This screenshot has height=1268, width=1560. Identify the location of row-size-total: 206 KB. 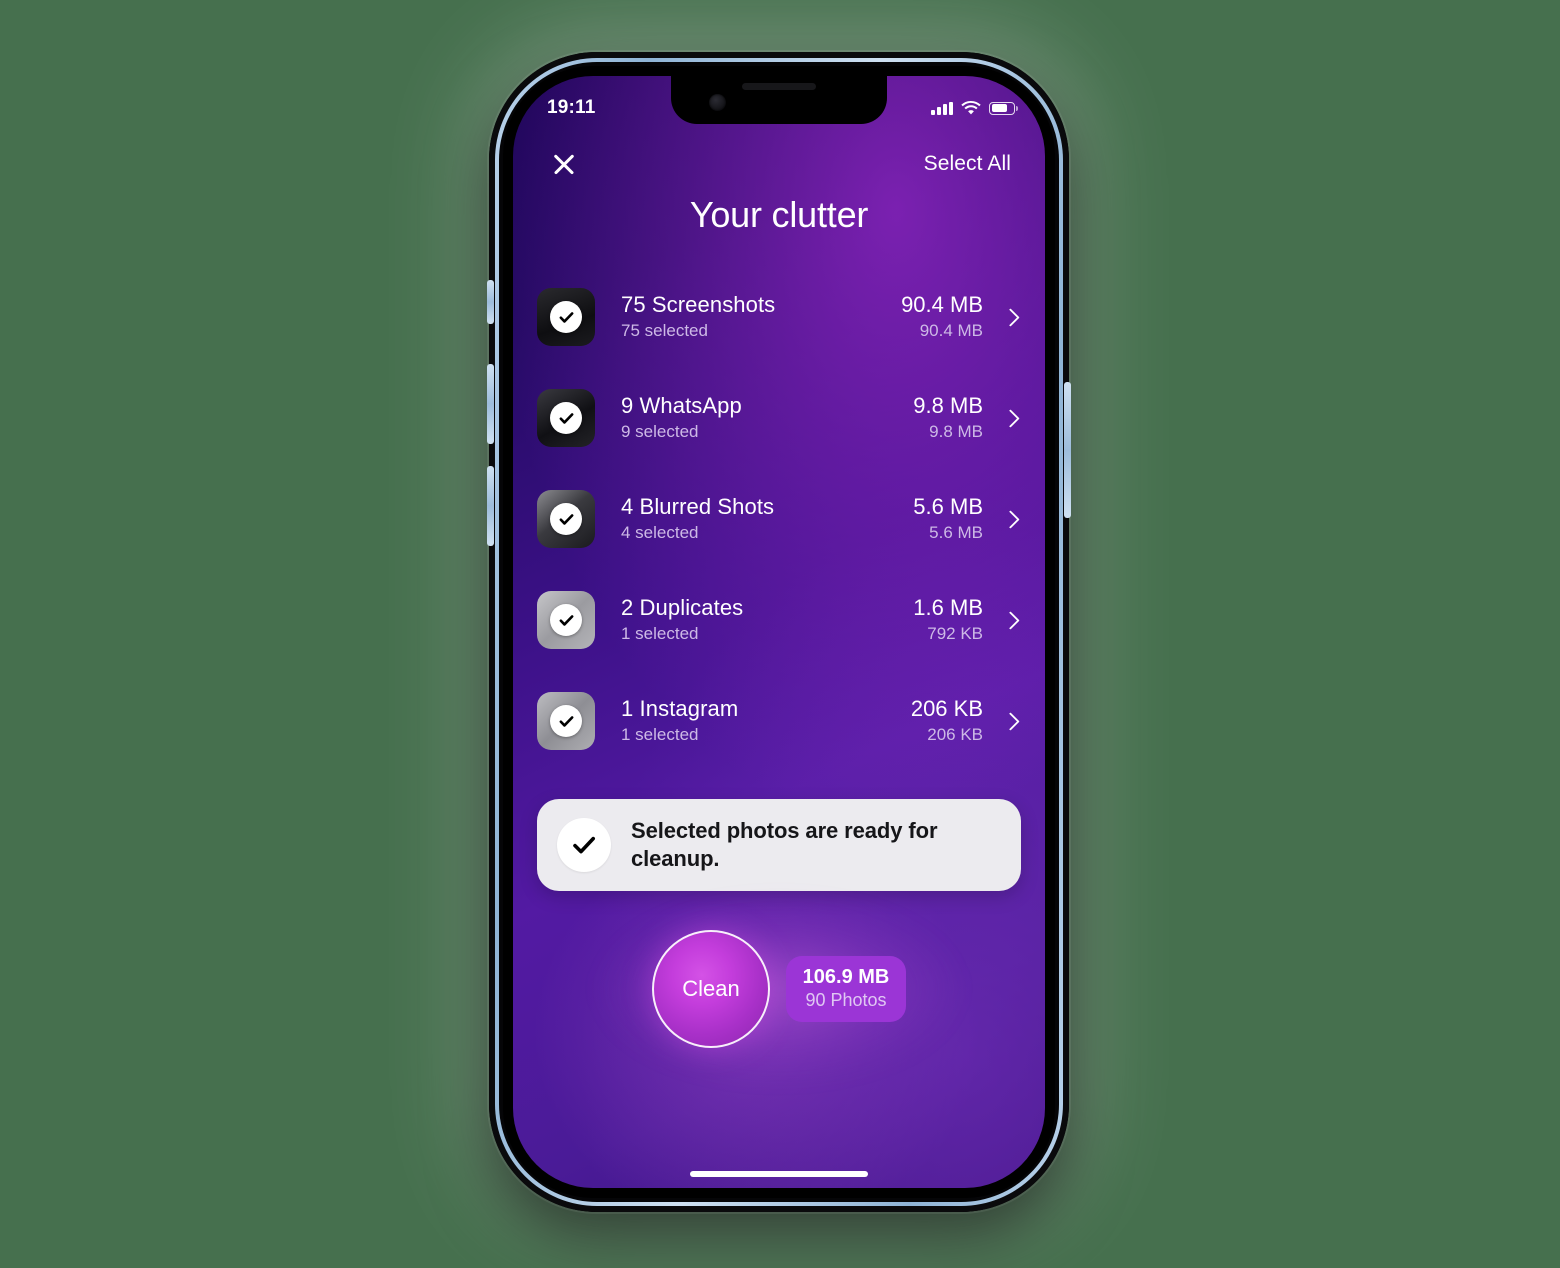
(946, 708).